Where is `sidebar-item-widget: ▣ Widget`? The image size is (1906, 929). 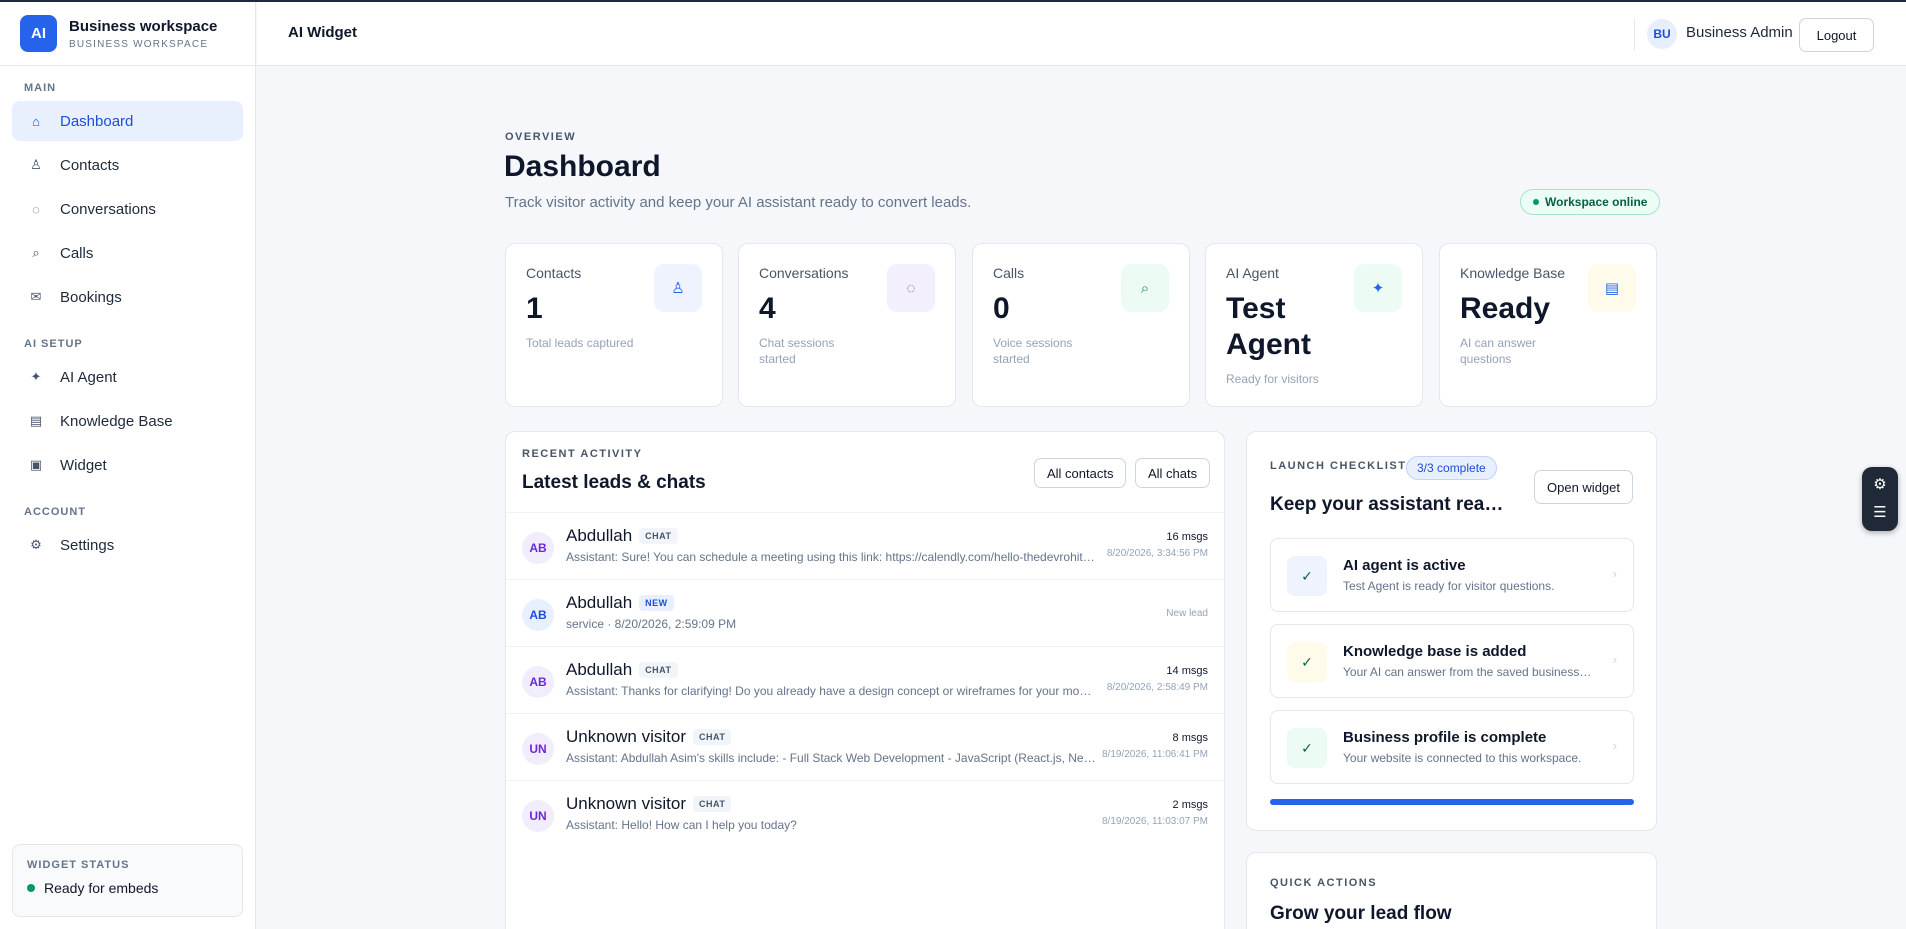 sidebar-item-widget: ▣ Widget is located at coordinates (127, 465).